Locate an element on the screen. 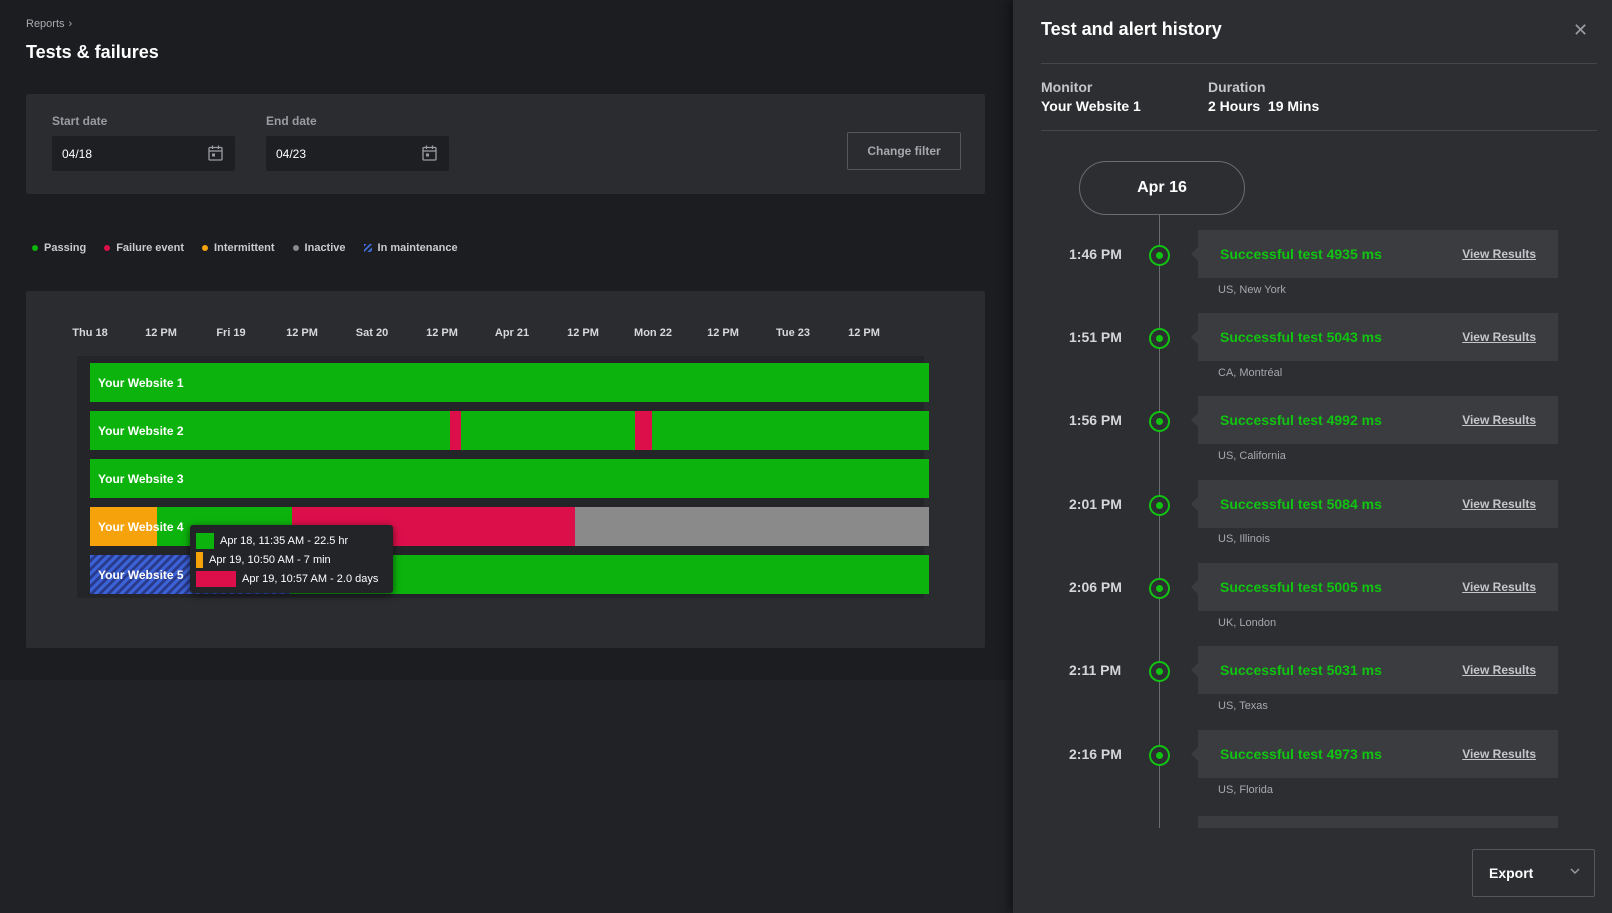 Image resolution: width=1612 pixels, height=913 pixels. event-status: Successful test 4992 ms is located at coordinates (1301, 420).